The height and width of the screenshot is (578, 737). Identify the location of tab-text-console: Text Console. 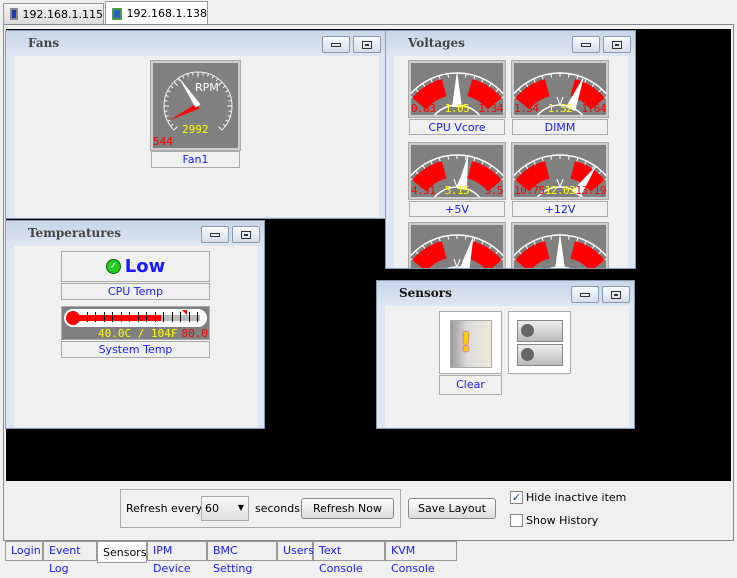
(349, 551).